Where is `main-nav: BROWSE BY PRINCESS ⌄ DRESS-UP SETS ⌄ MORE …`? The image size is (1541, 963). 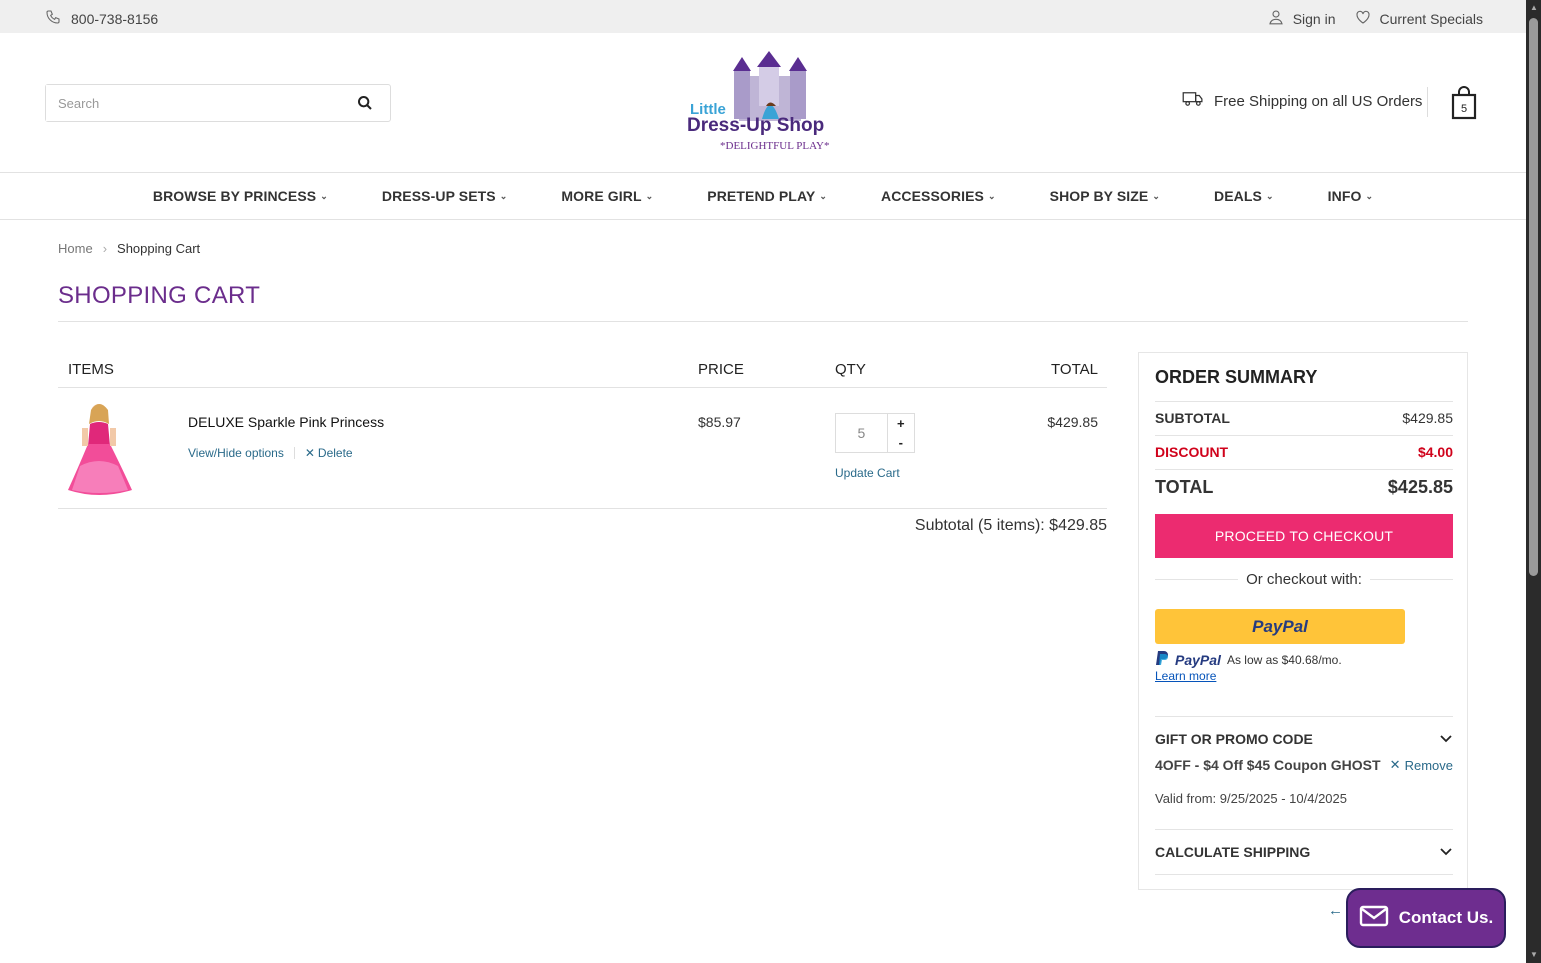
main-nav: BROWSE BY PRINCESS ⌄ DRESS-UP SETS ⌄ MORE … is located at coordinates (763, 196).